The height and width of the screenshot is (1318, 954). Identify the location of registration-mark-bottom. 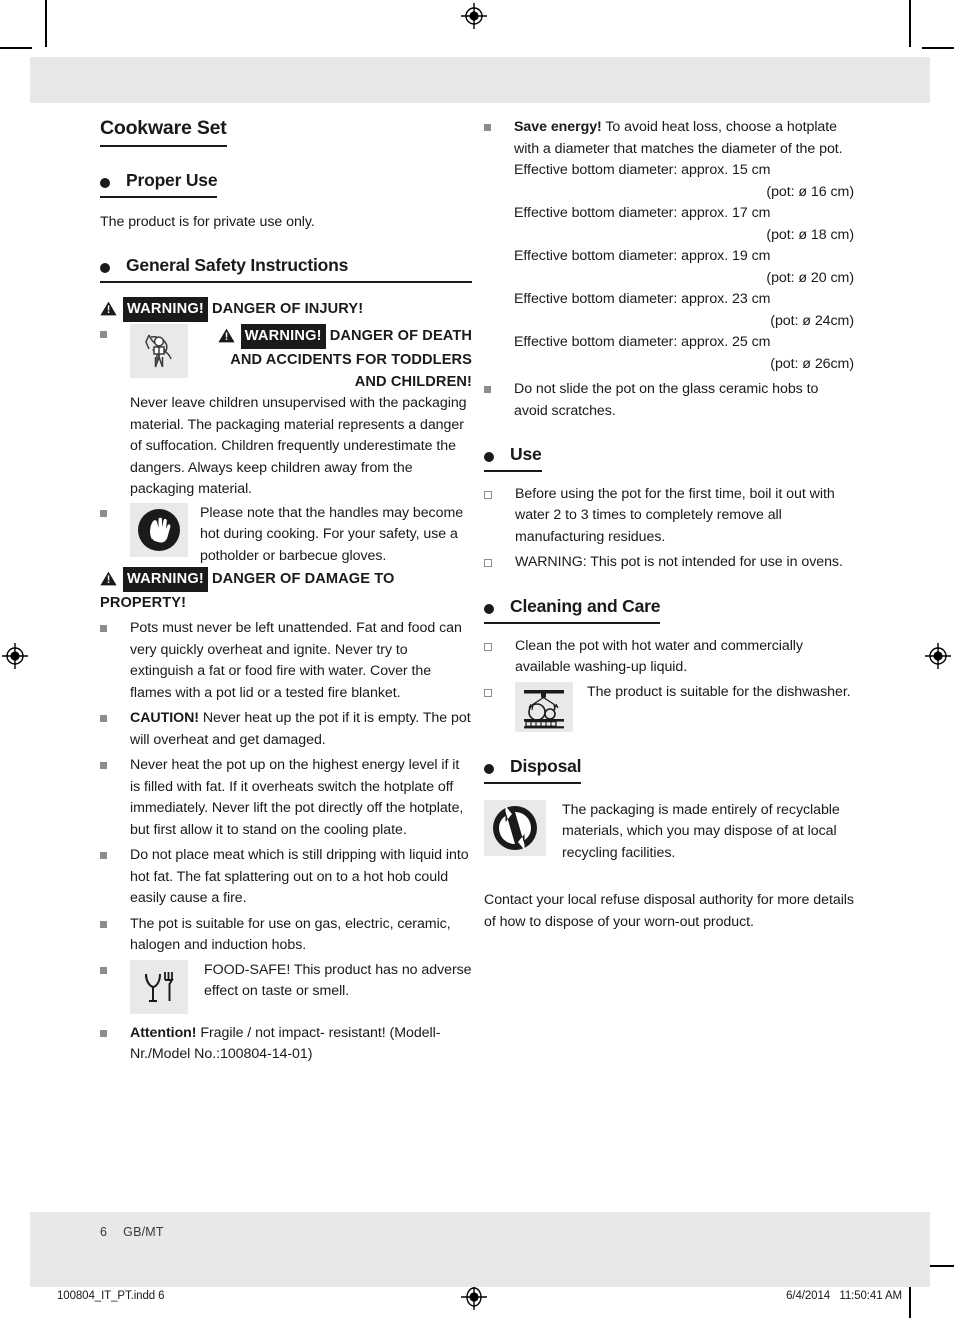
(474, 1297).